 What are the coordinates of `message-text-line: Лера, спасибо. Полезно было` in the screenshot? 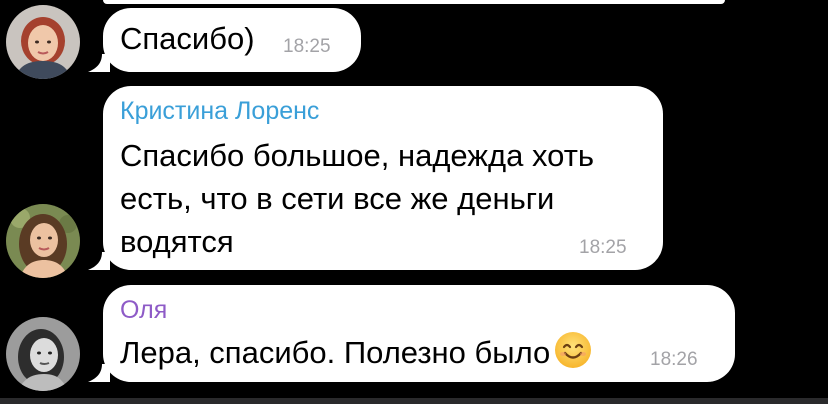 It's located at (356, 353).